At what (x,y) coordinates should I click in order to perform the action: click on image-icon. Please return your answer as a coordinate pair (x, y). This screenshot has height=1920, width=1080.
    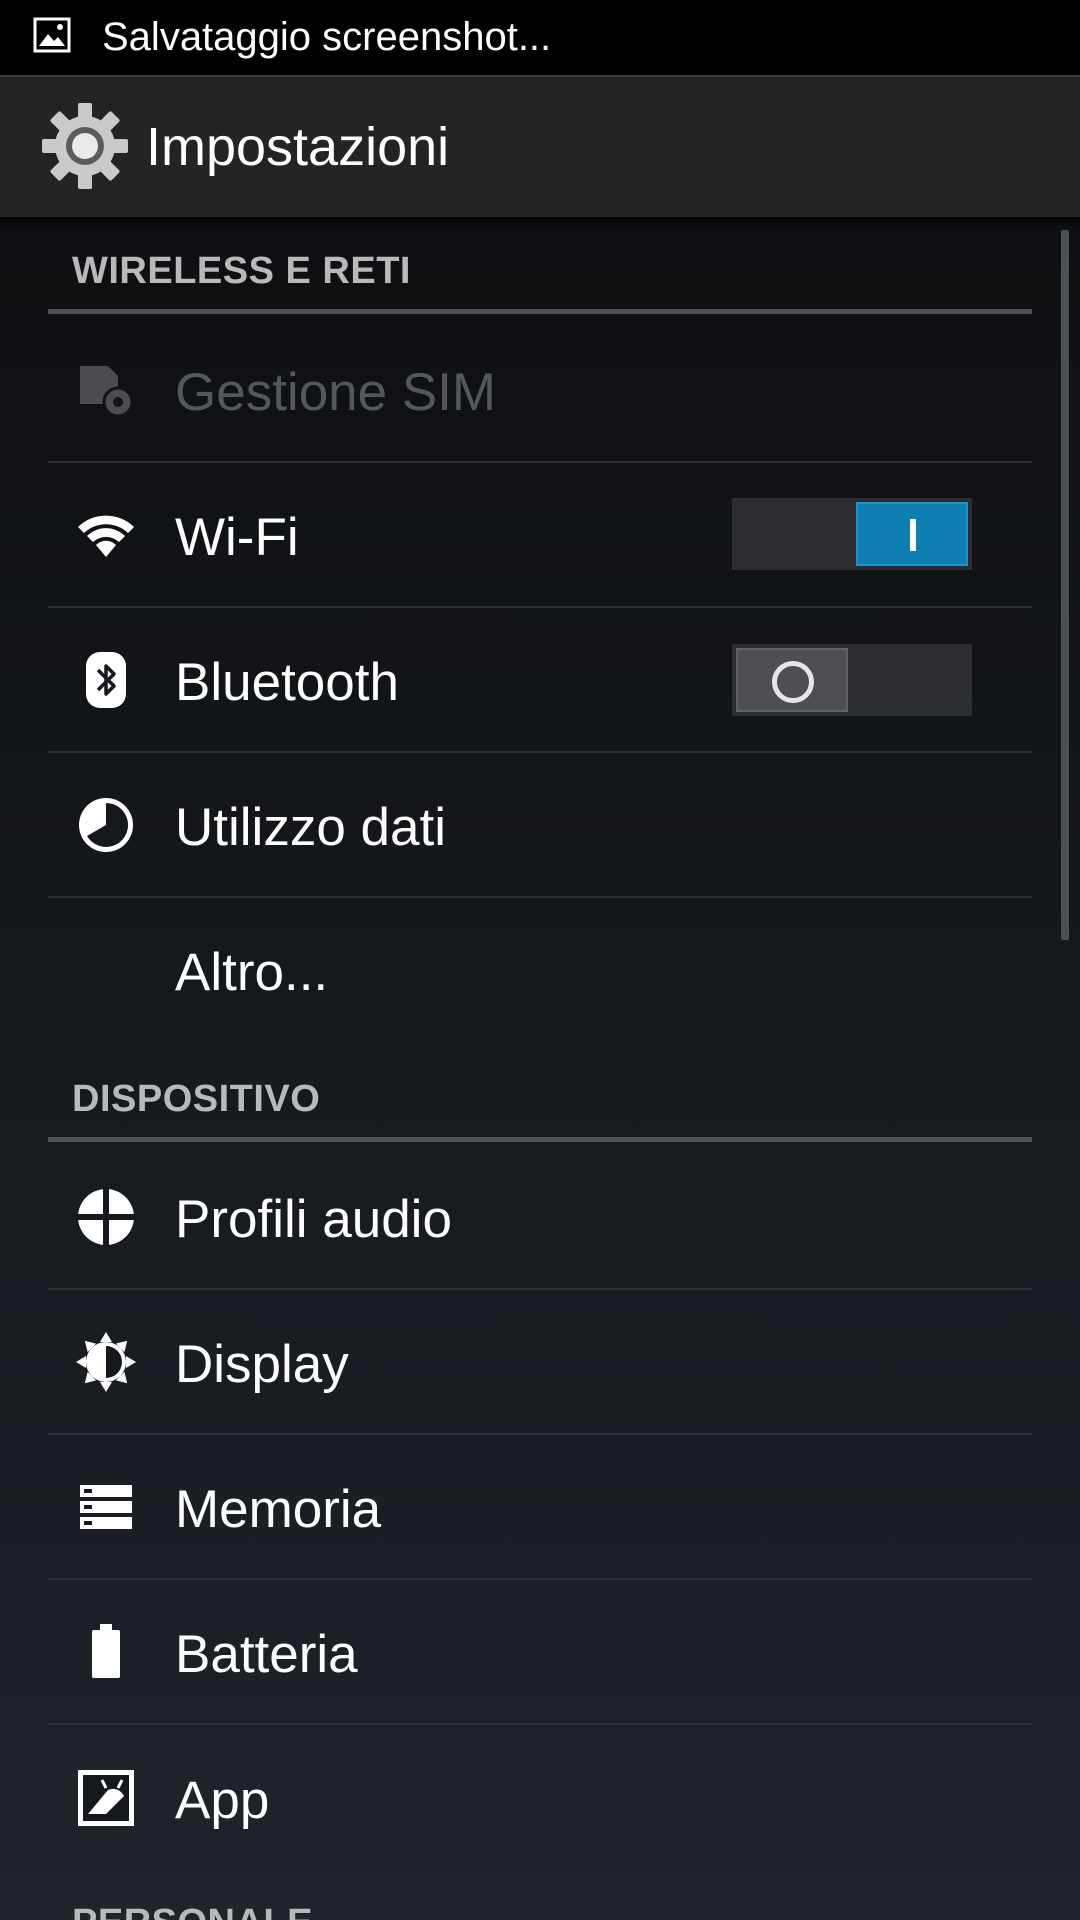
    Looking at the image, I should click on (52, 35).